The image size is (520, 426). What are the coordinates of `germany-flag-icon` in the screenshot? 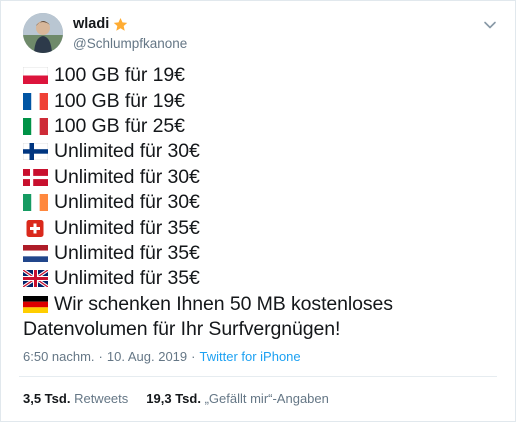 It's located at (35, 304).